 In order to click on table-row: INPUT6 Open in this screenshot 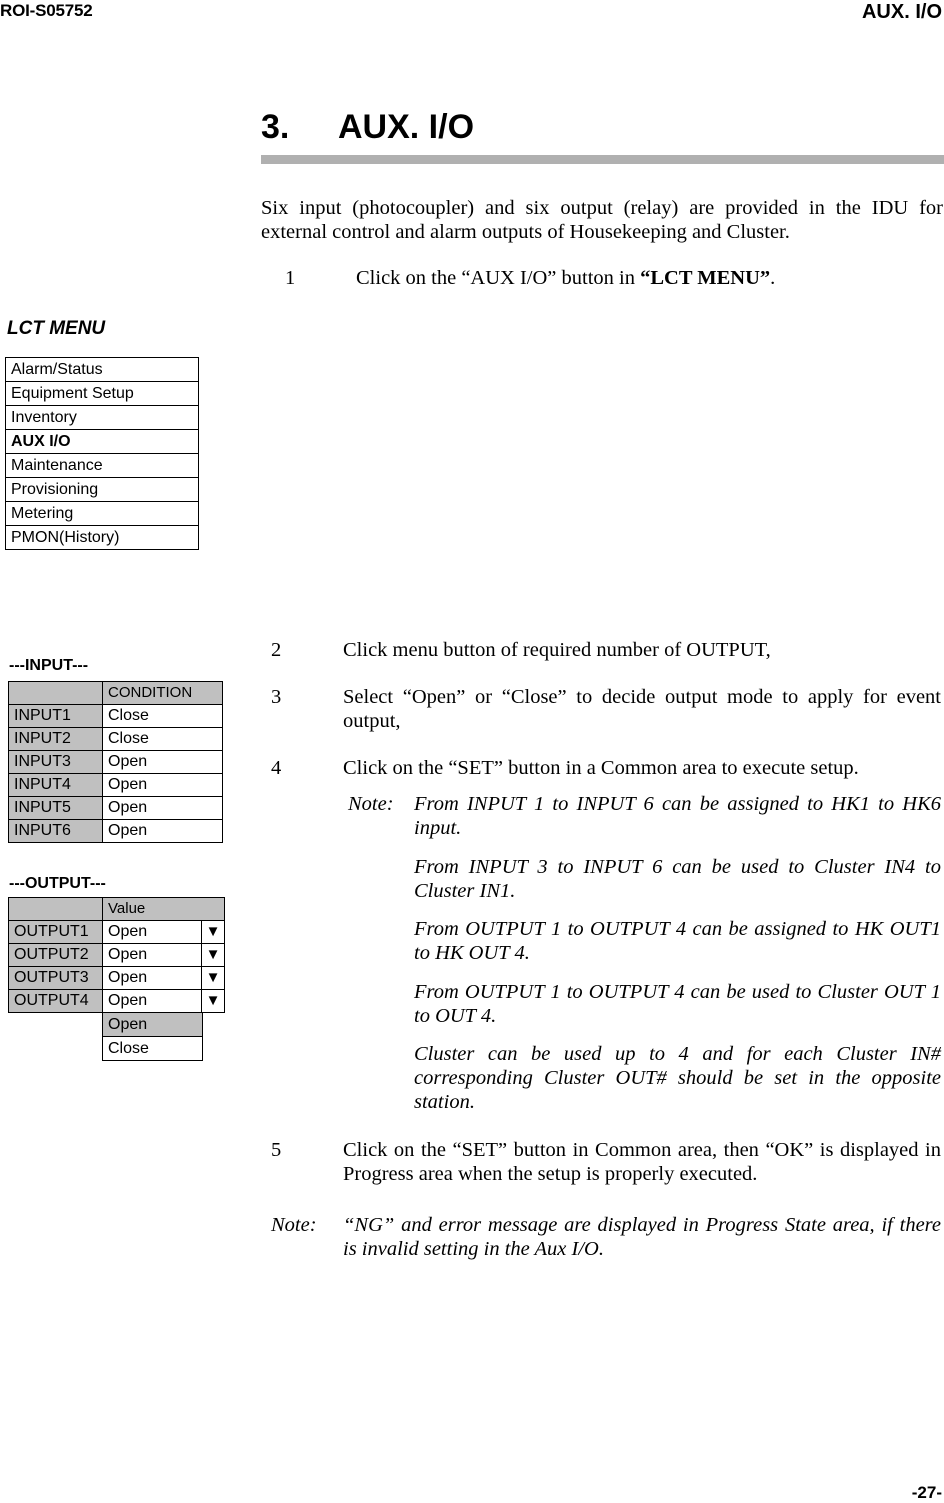, I will do `click(115, 831)`.